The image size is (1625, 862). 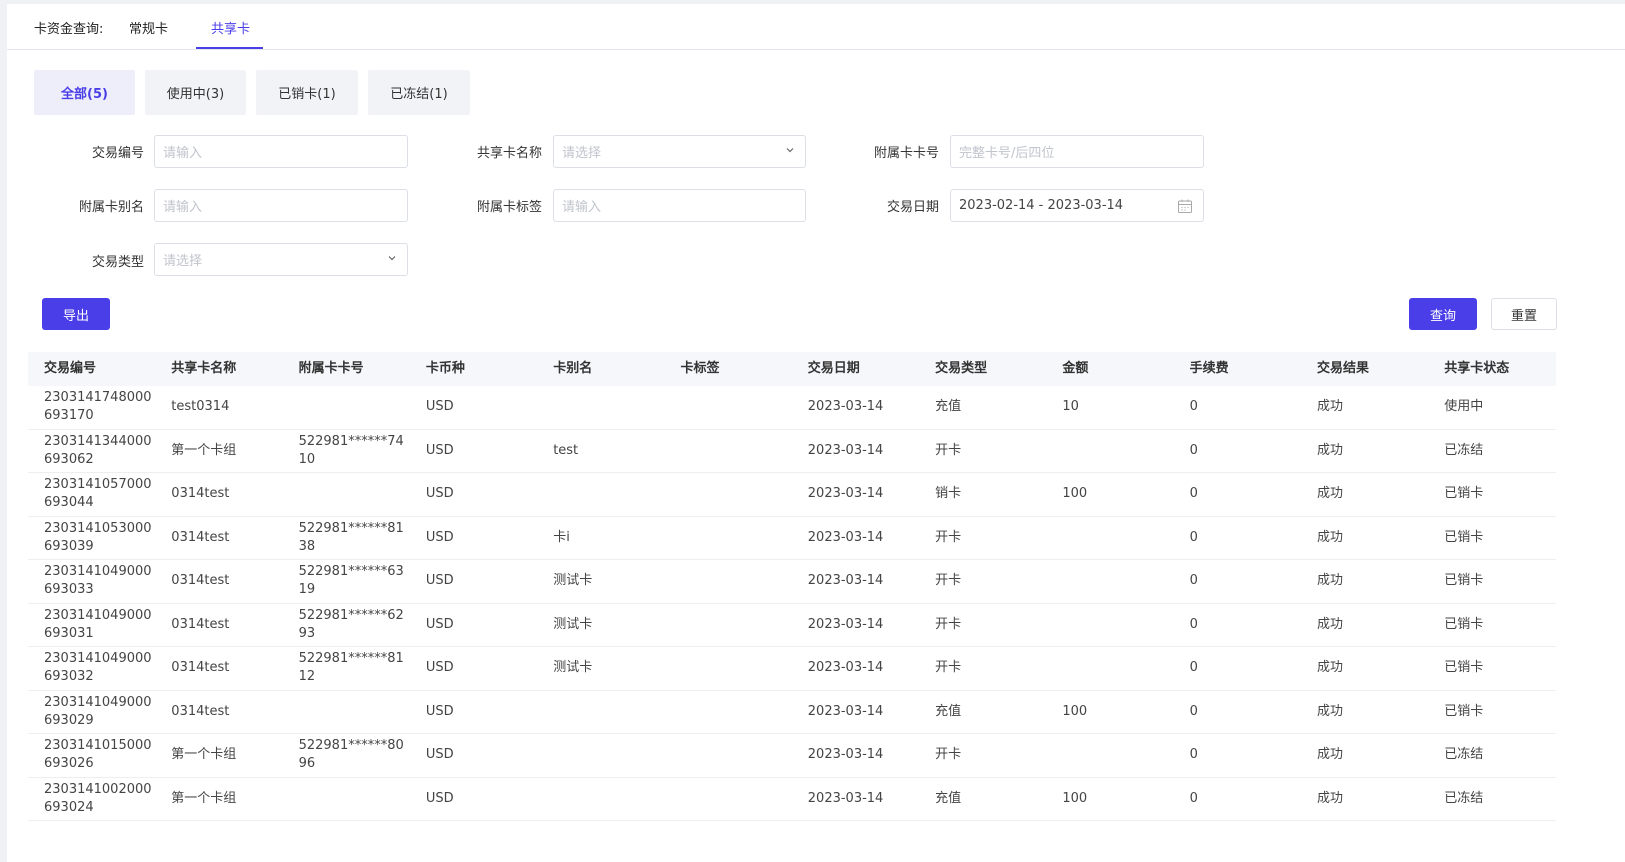 What do you see at coordinates (200, 407) in the screenshot?
I see `table-cell: test0314` at bounding box center [200, 407].